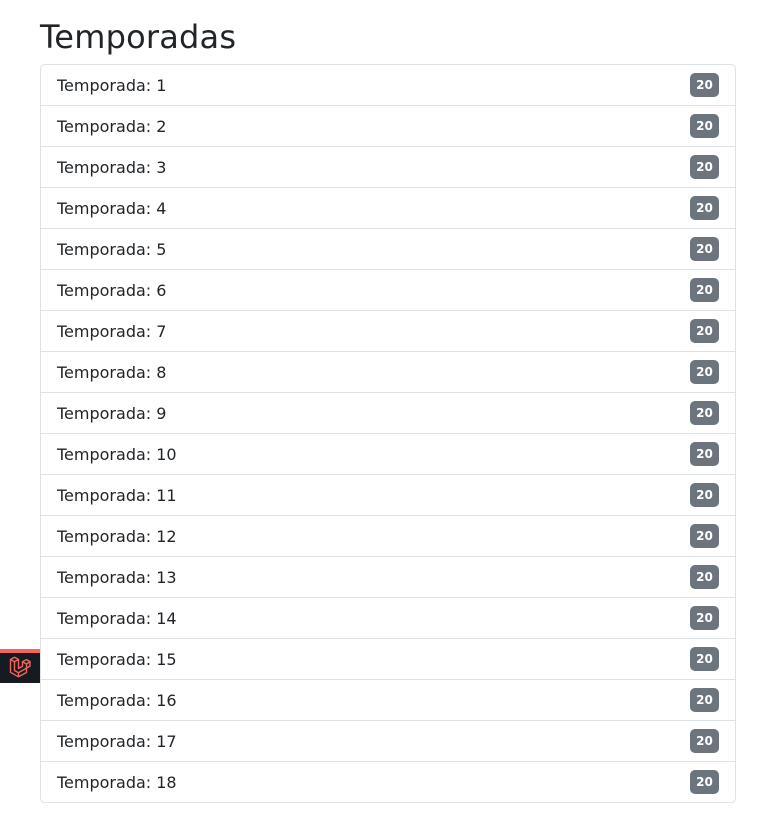 Image resolution: width=776 pixels, height=819 pixels. What do you see at coordinates (117, 536) in the screenshot?
I see `season-label: Temporada: 12` at bounding box center [117, 536].